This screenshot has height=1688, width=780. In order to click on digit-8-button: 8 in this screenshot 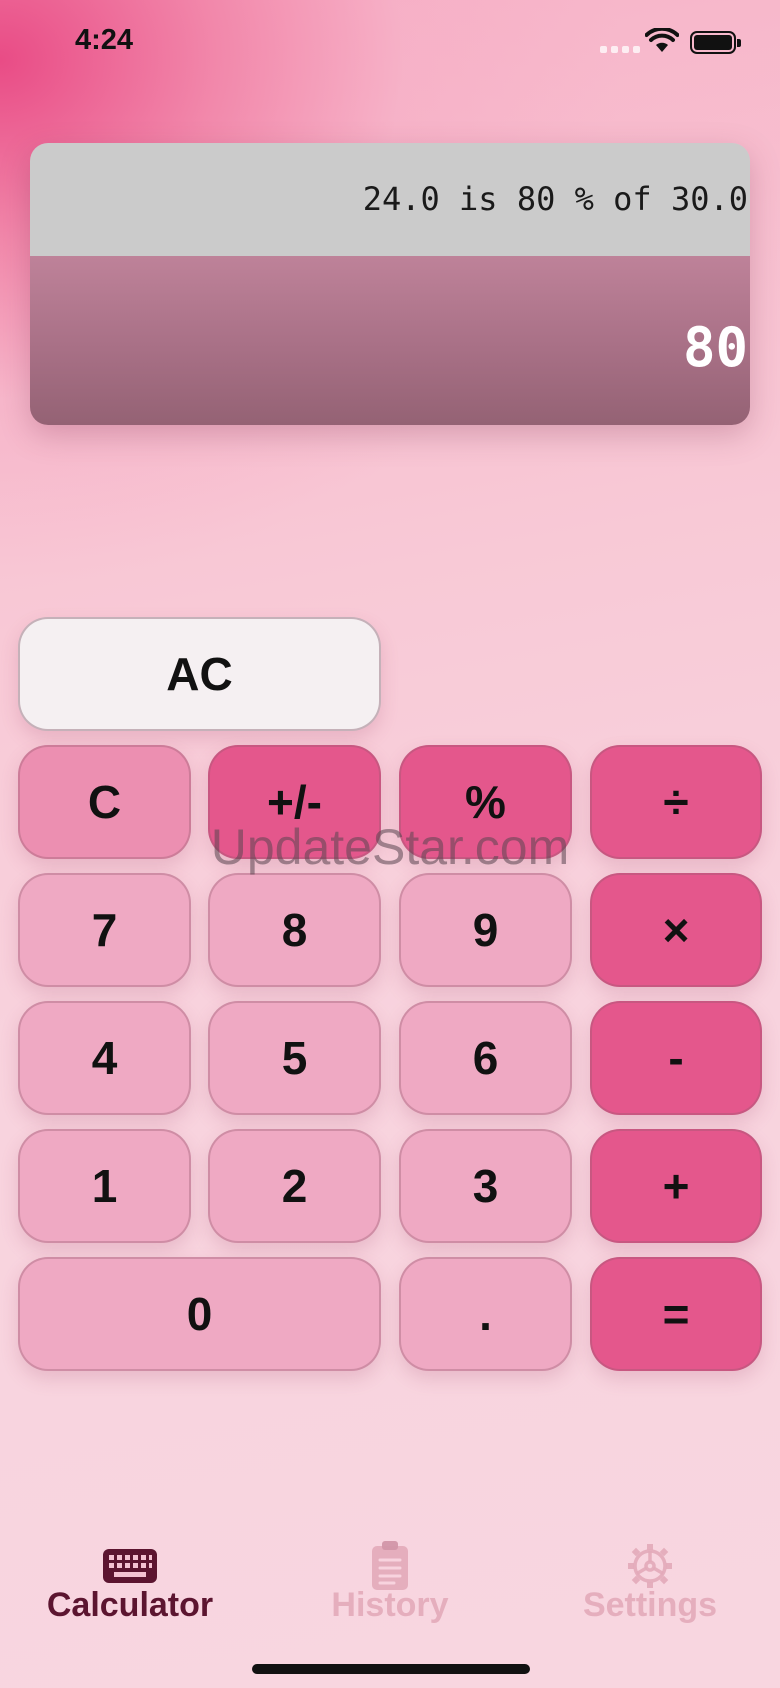, I will do `click(294, 930)`.